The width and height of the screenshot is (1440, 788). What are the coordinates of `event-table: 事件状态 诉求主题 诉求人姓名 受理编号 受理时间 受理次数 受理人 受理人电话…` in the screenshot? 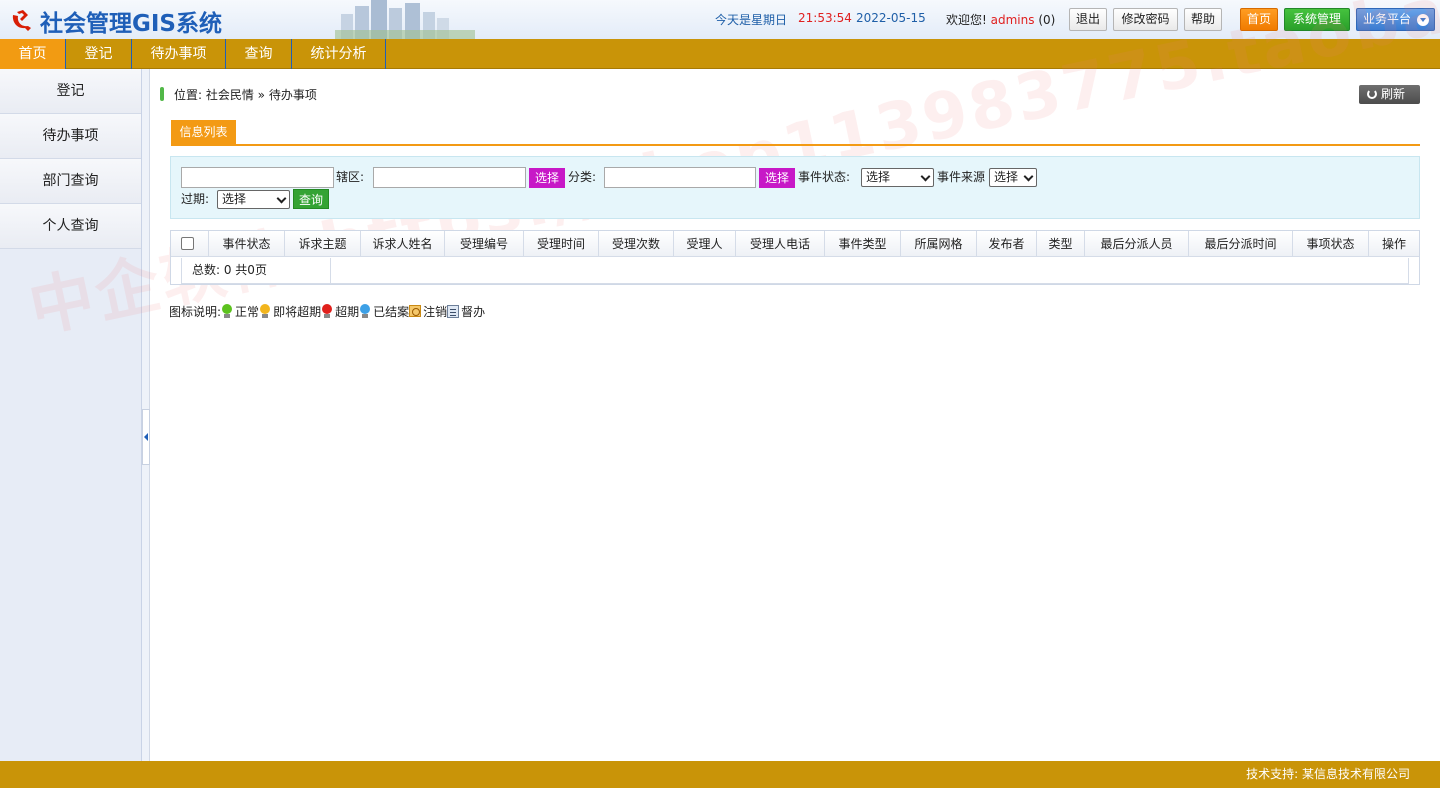 It's located at (795, 257).